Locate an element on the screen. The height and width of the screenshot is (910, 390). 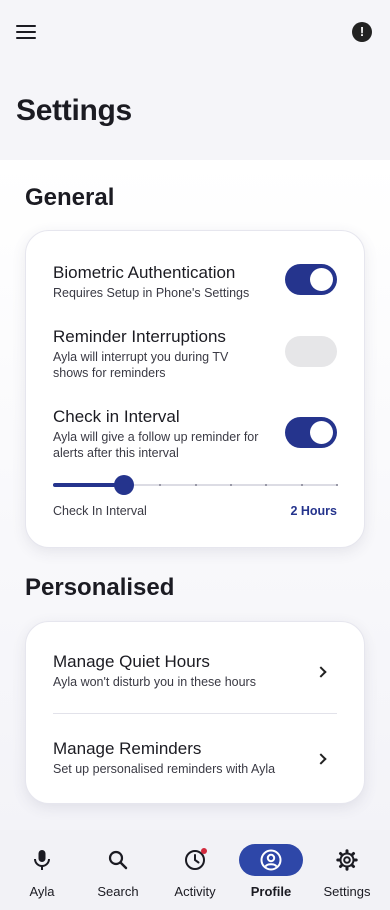
biometric-toggle is located at coordinates (311, 279).